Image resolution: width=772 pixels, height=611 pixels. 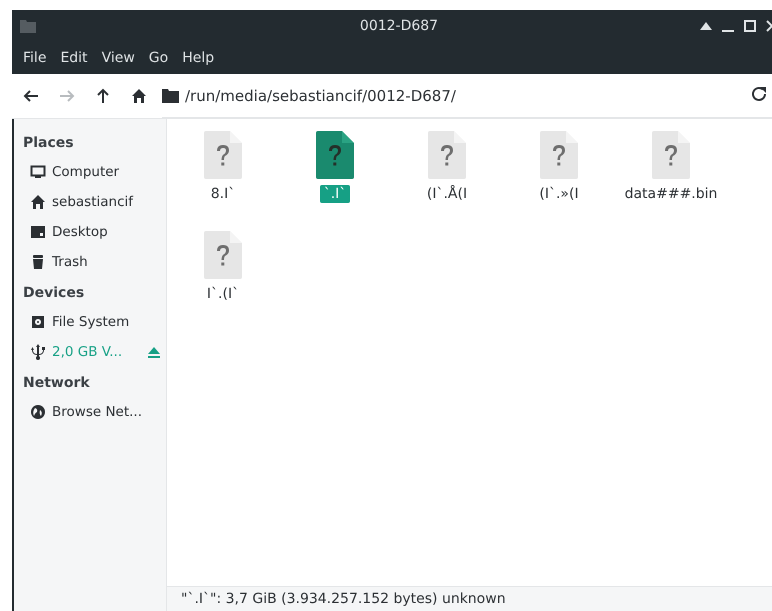 I want to click on trash-icon, so click(x=38, y=262).